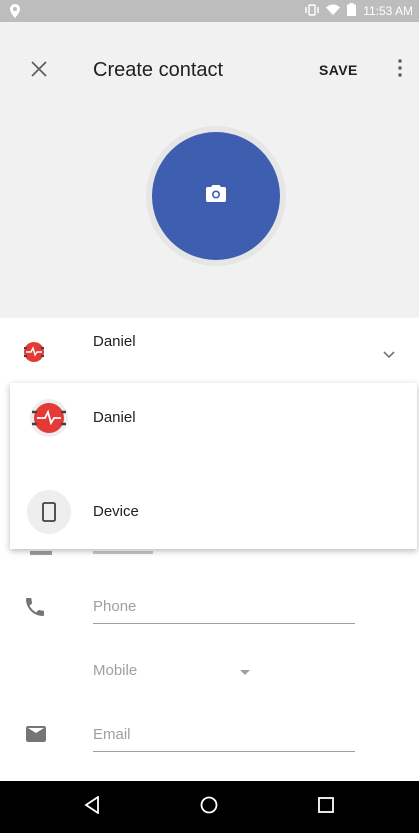 The width and height of the screenshot is (419, 833). I want to click on back-button, so click(92, 806).